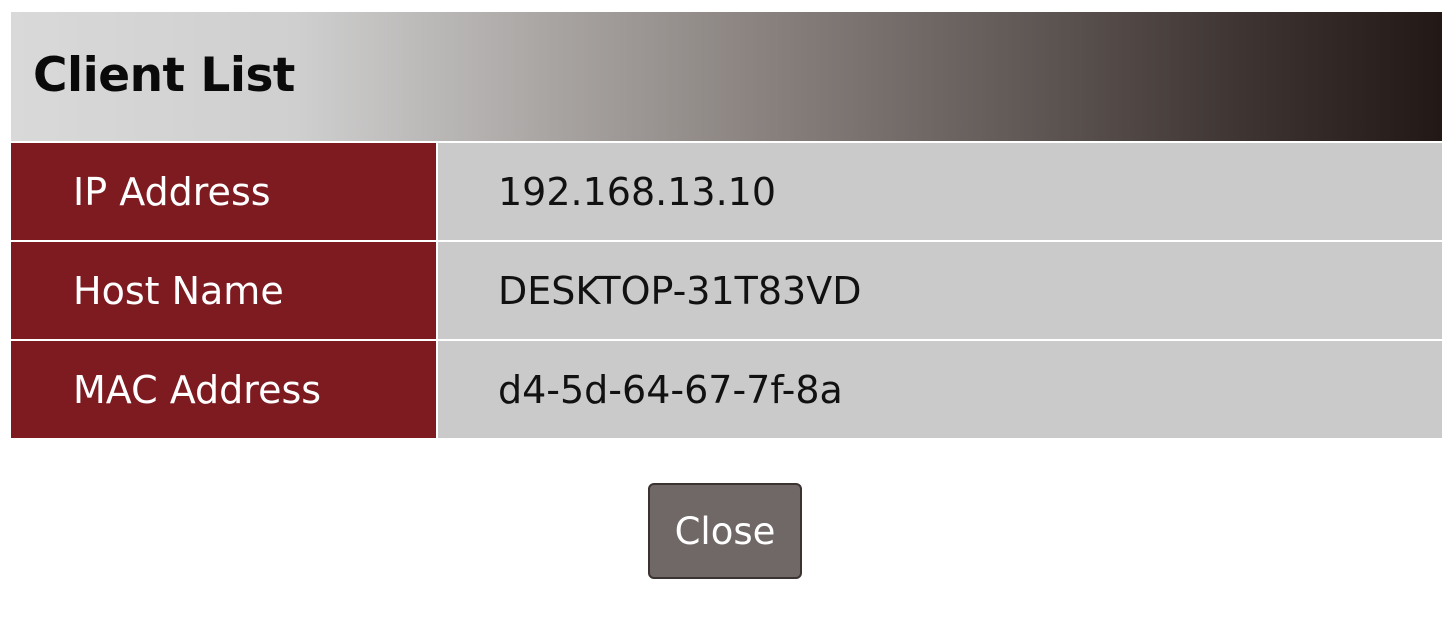 The height and width of the screenshot is (626, 1450). I want to click on ip-address-label: IP Address, so click(224, 192).